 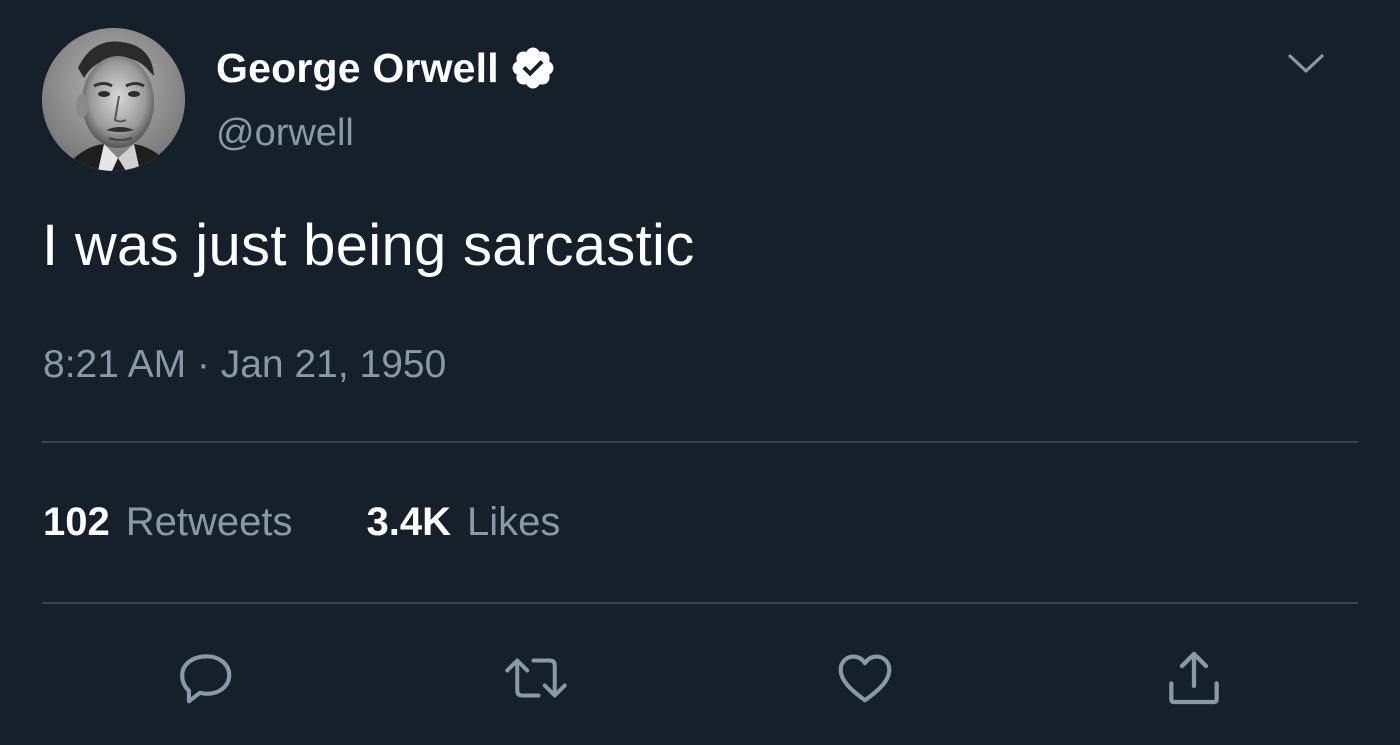 What do you see at coordinates (464, 522) in the screenshot?
I see `likes-stat: 3.4K Likes` at bounding box center [464, 522].